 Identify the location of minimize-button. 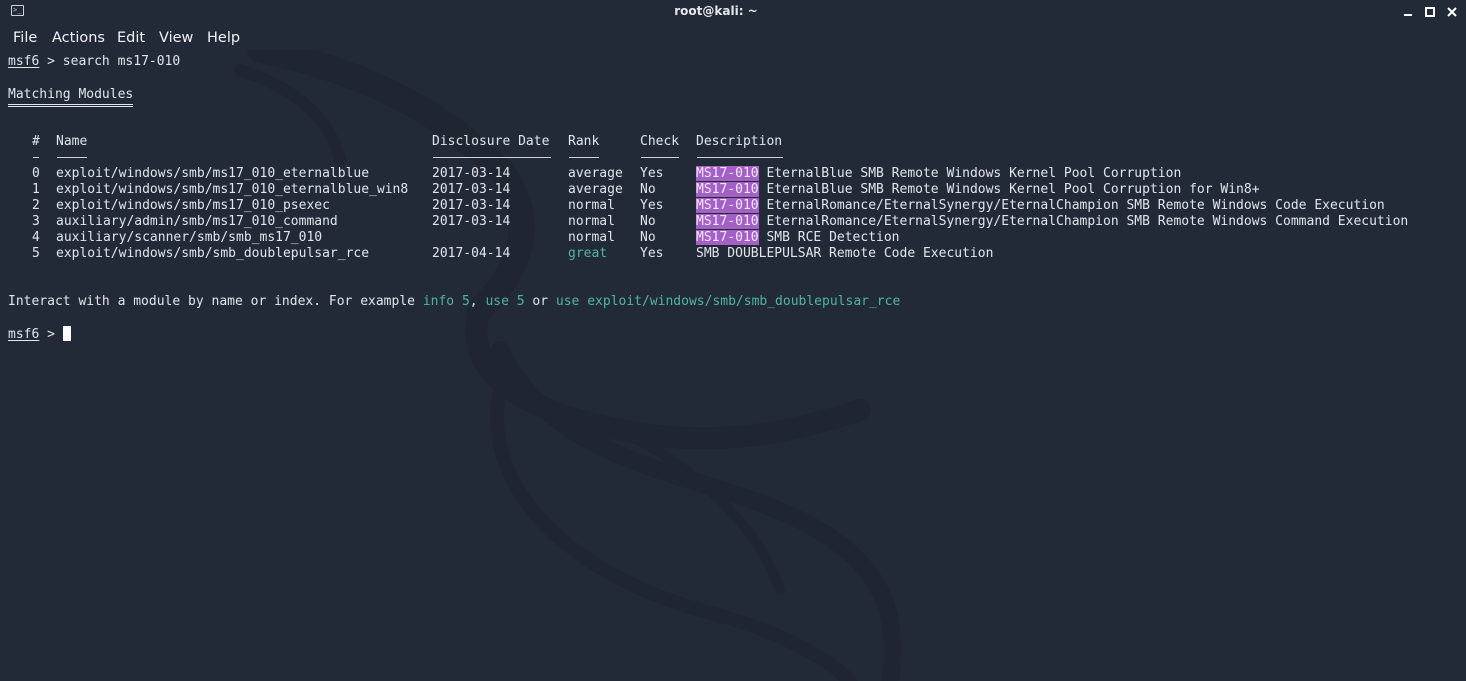
(1408, 12).